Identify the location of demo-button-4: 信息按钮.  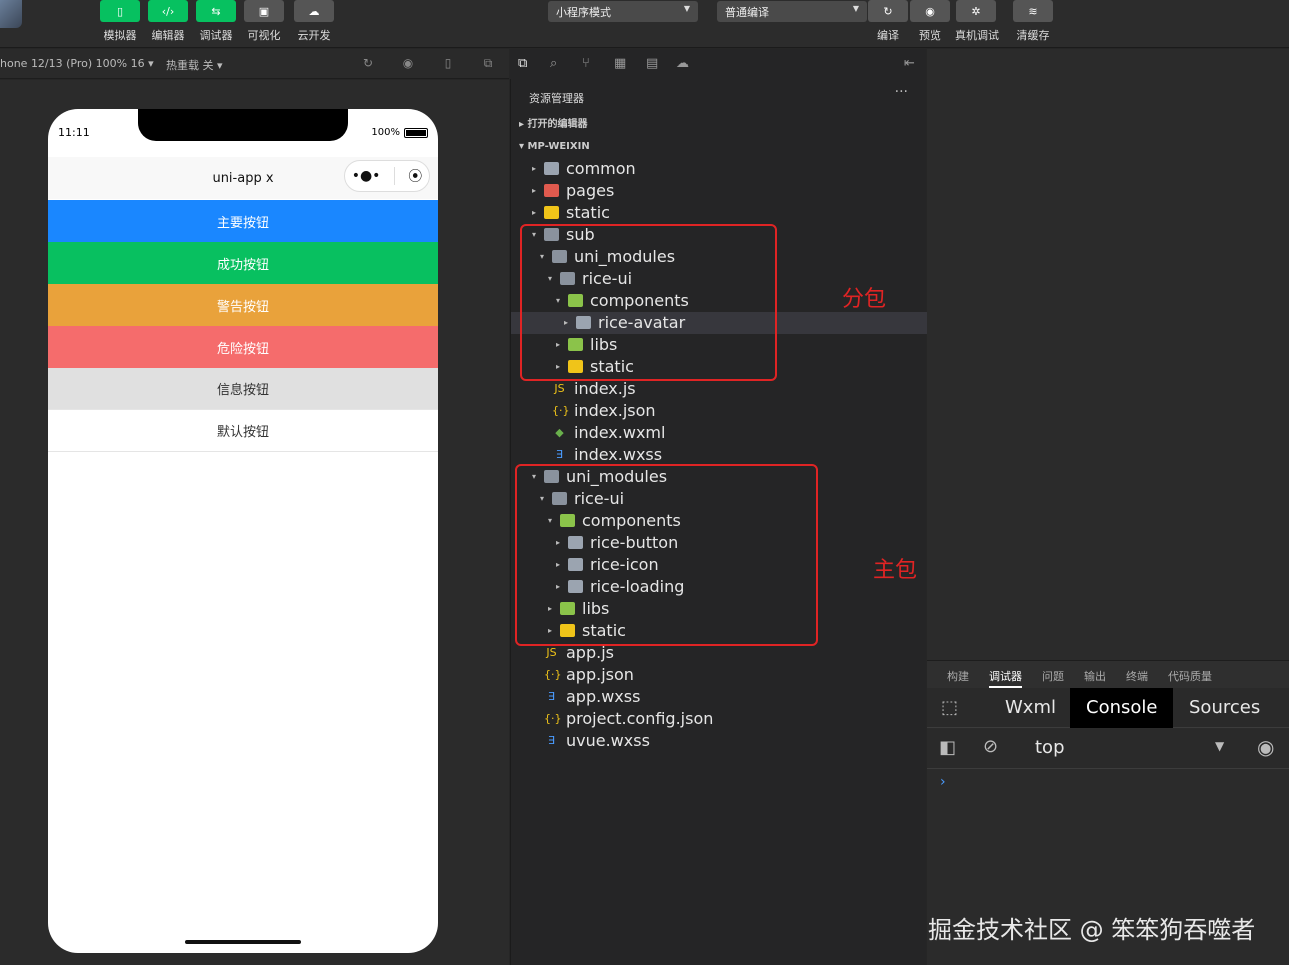
(243, 389).